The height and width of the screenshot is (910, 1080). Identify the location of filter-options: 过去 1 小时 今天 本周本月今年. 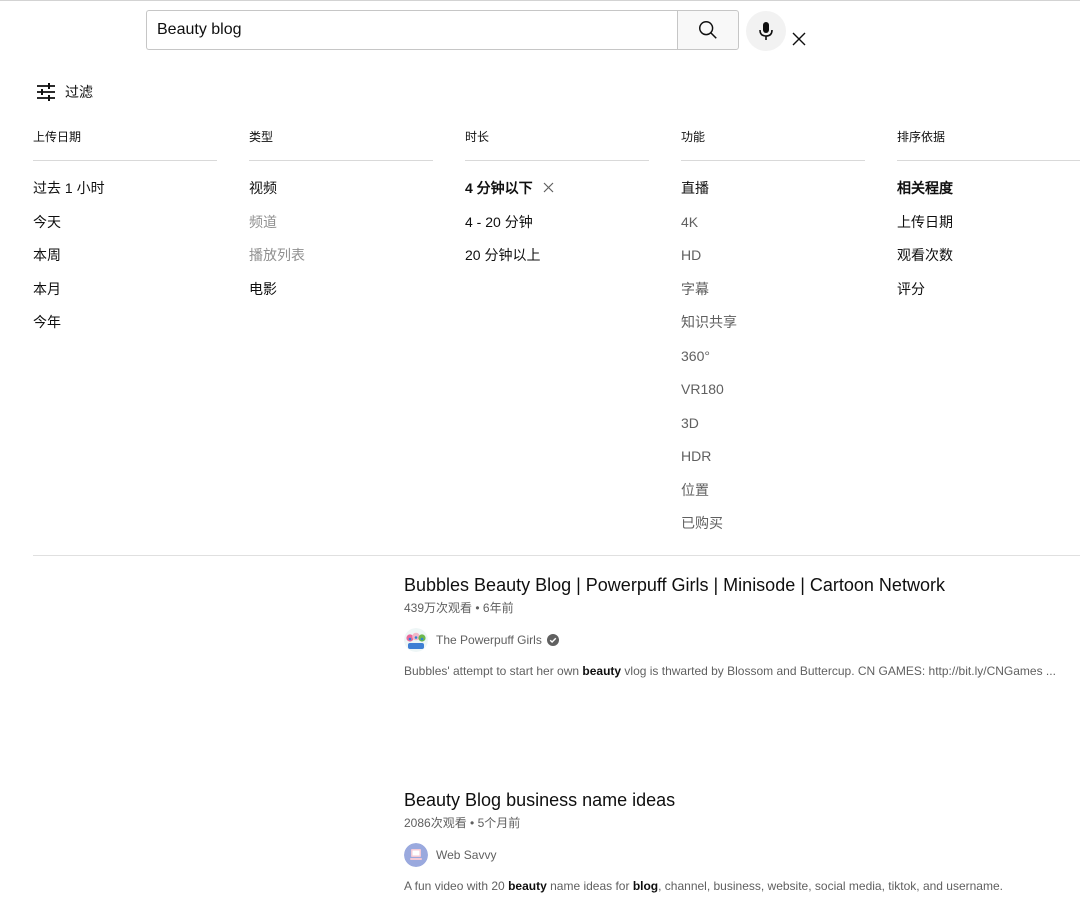
(125, 264).